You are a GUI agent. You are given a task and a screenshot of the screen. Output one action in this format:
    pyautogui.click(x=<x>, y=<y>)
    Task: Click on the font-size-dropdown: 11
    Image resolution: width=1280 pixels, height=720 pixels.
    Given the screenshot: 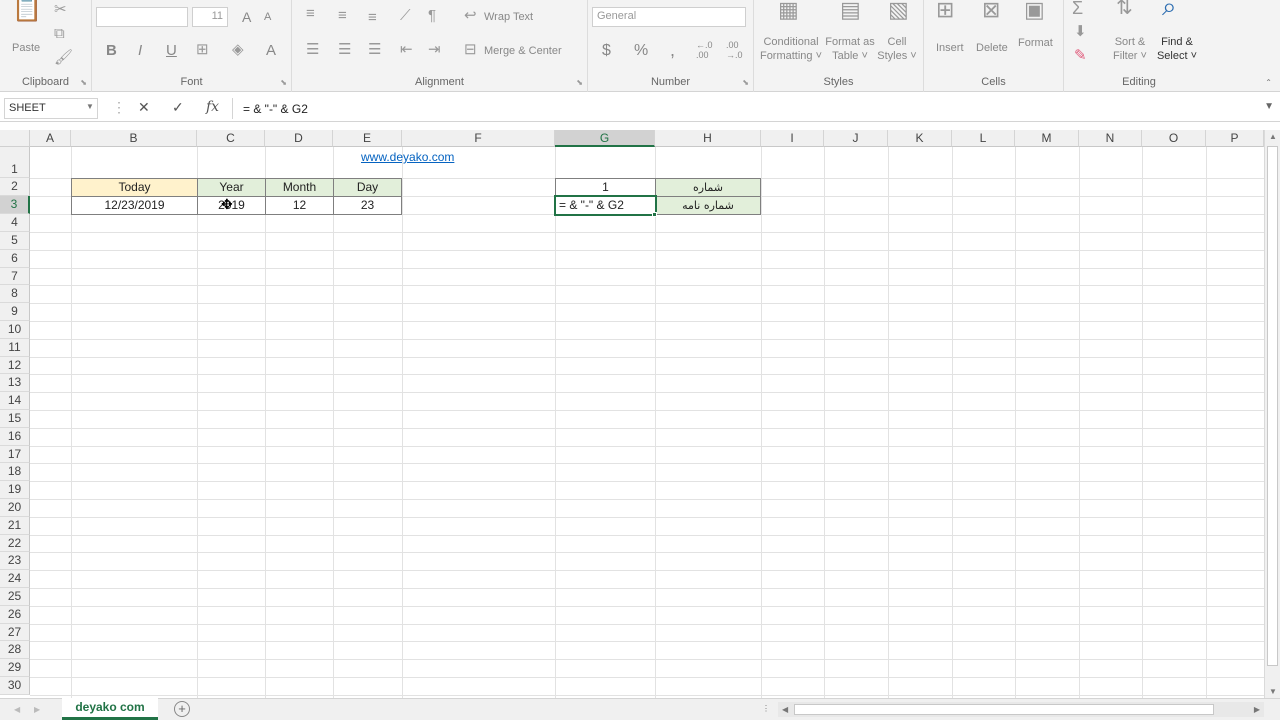 What is the action you would take?
    pyautogui.click(x=210, y=17)
    